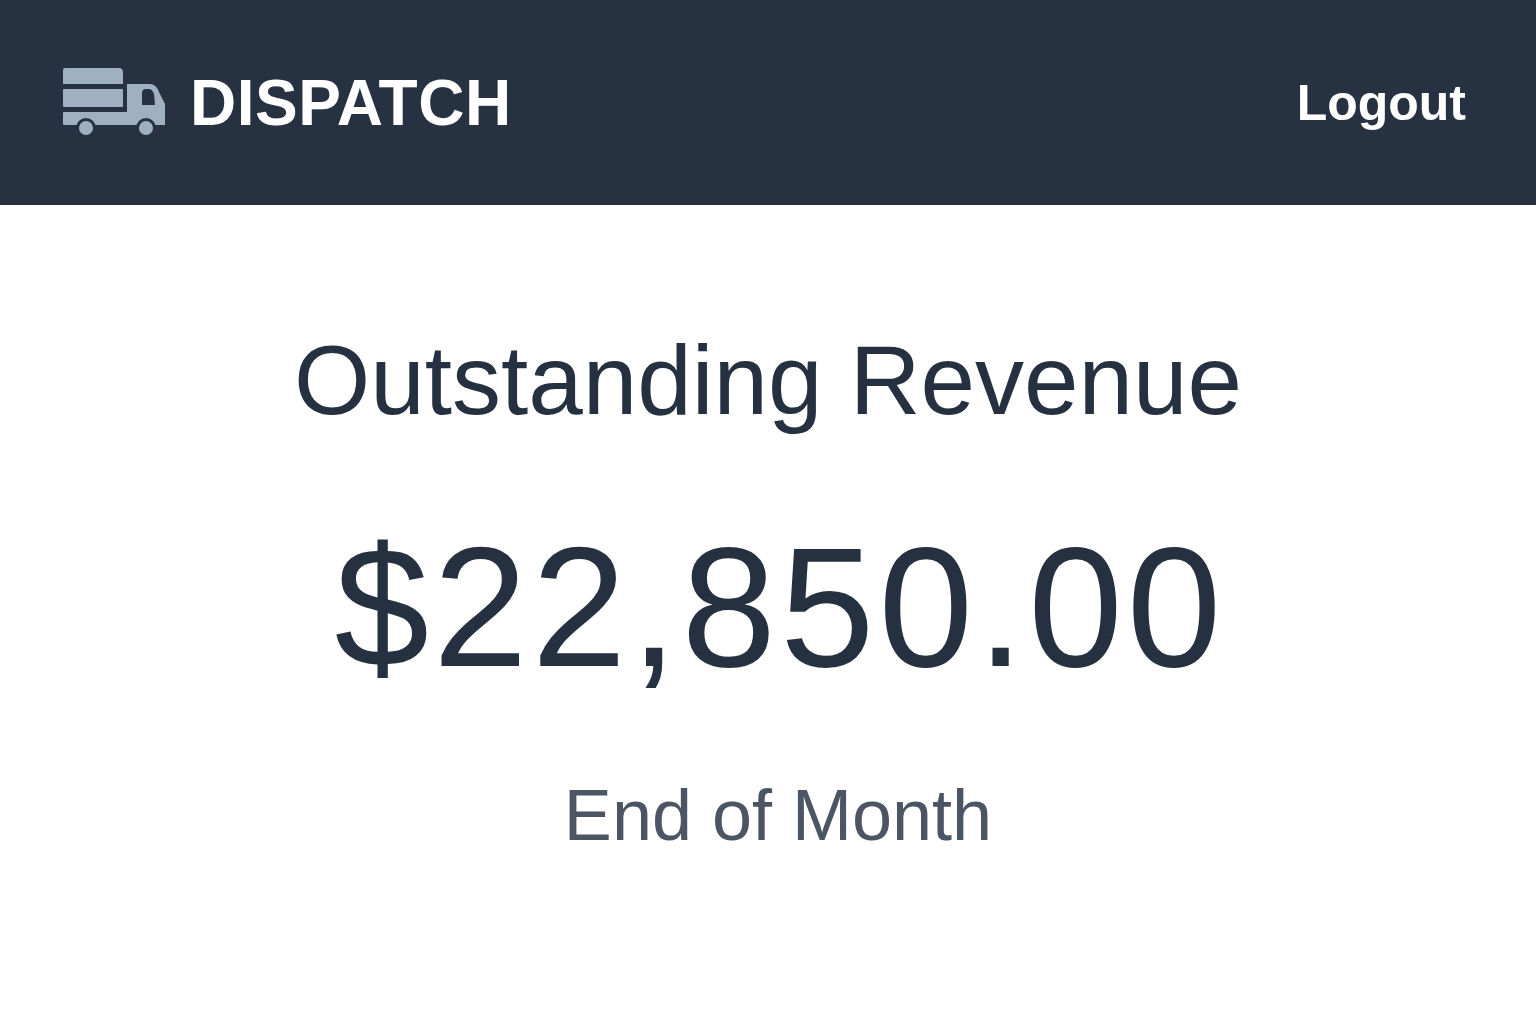 The height and width of the screenshot is (1024, 1536). I want to click on logout-link: Logout, so click(1381, 102).